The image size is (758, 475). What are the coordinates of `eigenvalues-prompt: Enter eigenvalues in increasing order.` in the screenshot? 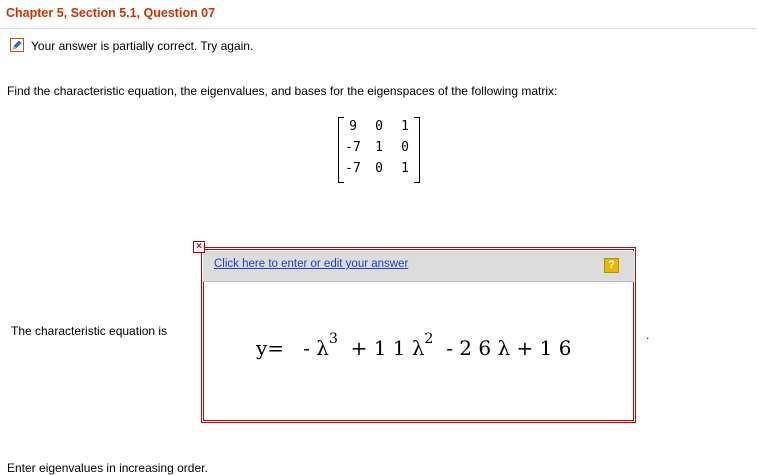 It's located at (107, 468).